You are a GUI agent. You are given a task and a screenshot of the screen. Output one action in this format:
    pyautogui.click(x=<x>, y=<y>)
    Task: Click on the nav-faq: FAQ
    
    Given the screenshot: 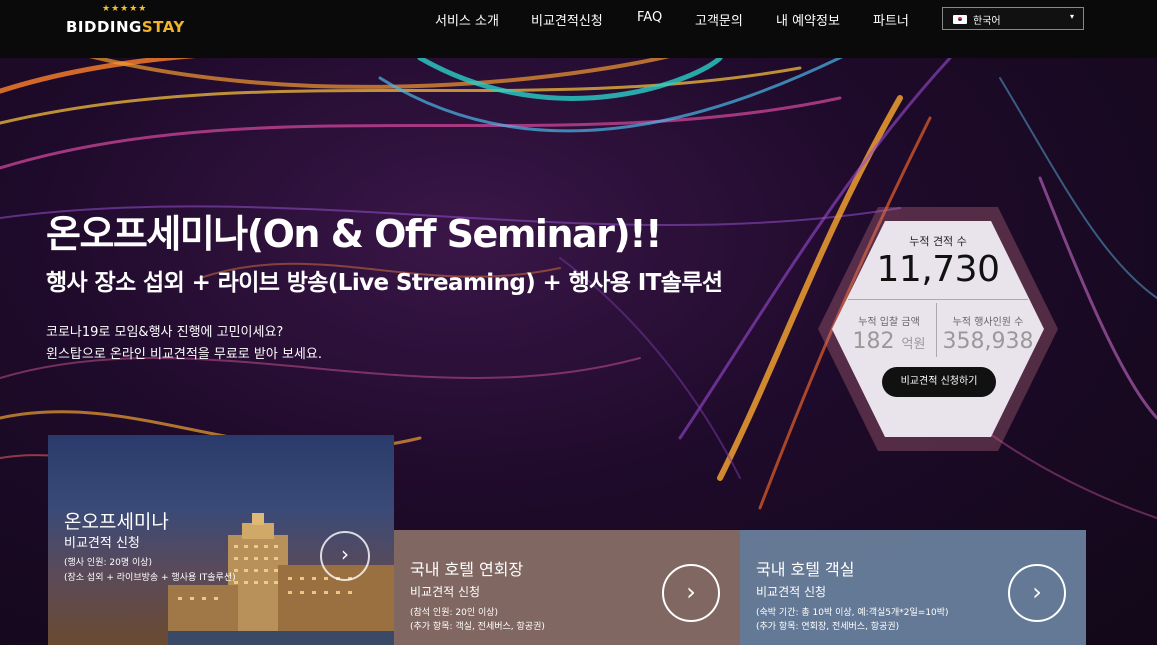 What is the action you would take?
    pyautogui.click(x=649, y=20)
    